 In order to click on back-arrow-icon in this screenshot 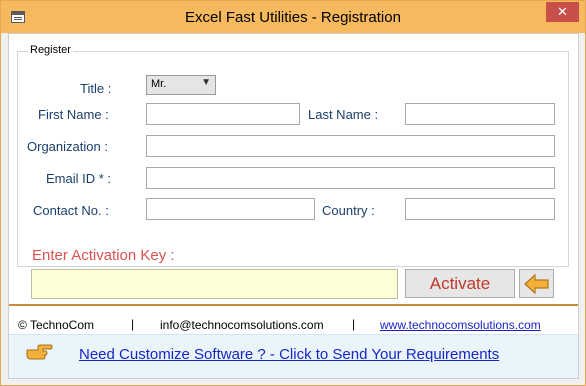, I will do `click(536, 284)`.